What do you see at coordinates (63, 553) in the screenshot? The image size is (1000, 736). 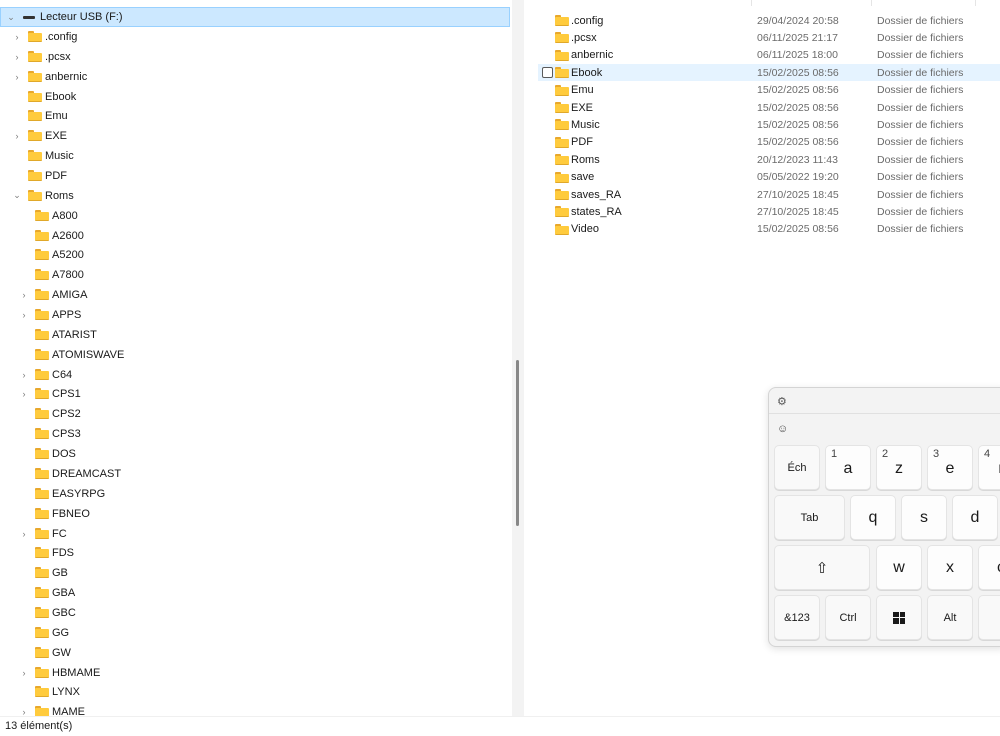 I see `tree-item-label: FDS` at bounding box center [63, 553].